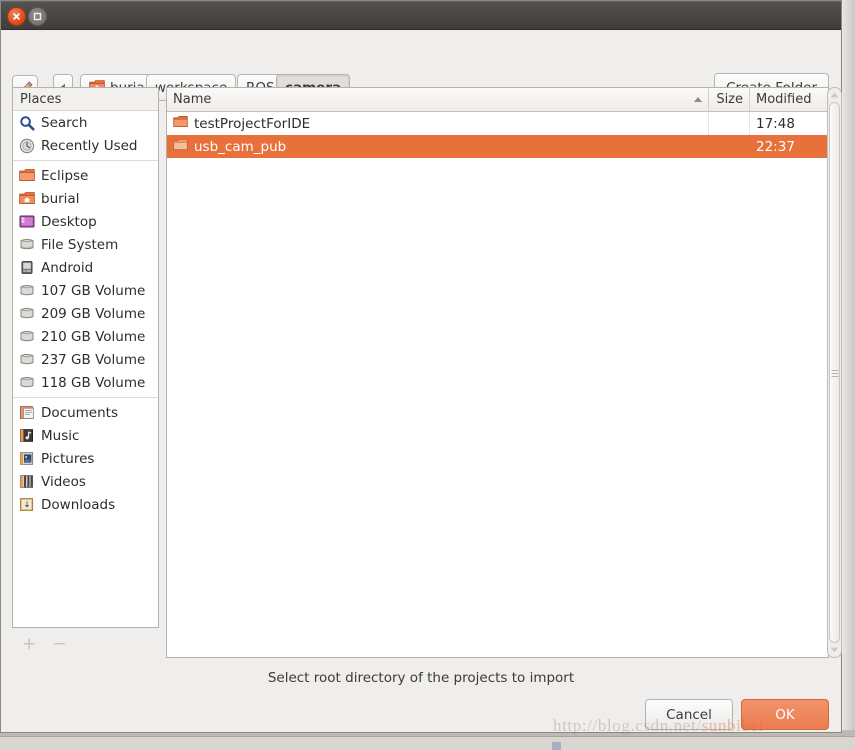 This screenshot has height=750, width=855. Describe the element at coordinates (421, 1) in the screenshot. I see `titlebar-highlight` at that location.